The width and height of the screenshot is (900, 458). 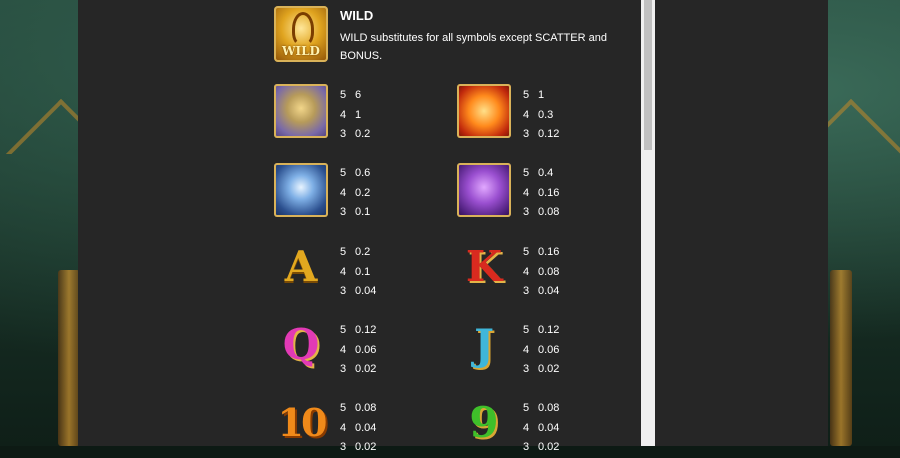 What do you see at coordinates (484, 422) in the screenshot?
I see `symbol-9: 9` at bounding box center [484, 422].